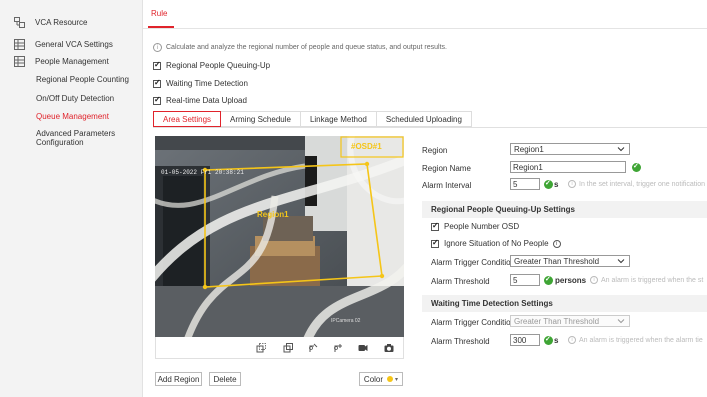 This screenshot has width=707, height=397. What do you see at coordinates (390, 379) in the screenshot?
I see `color-swatch` at bounding box center [390, 379].